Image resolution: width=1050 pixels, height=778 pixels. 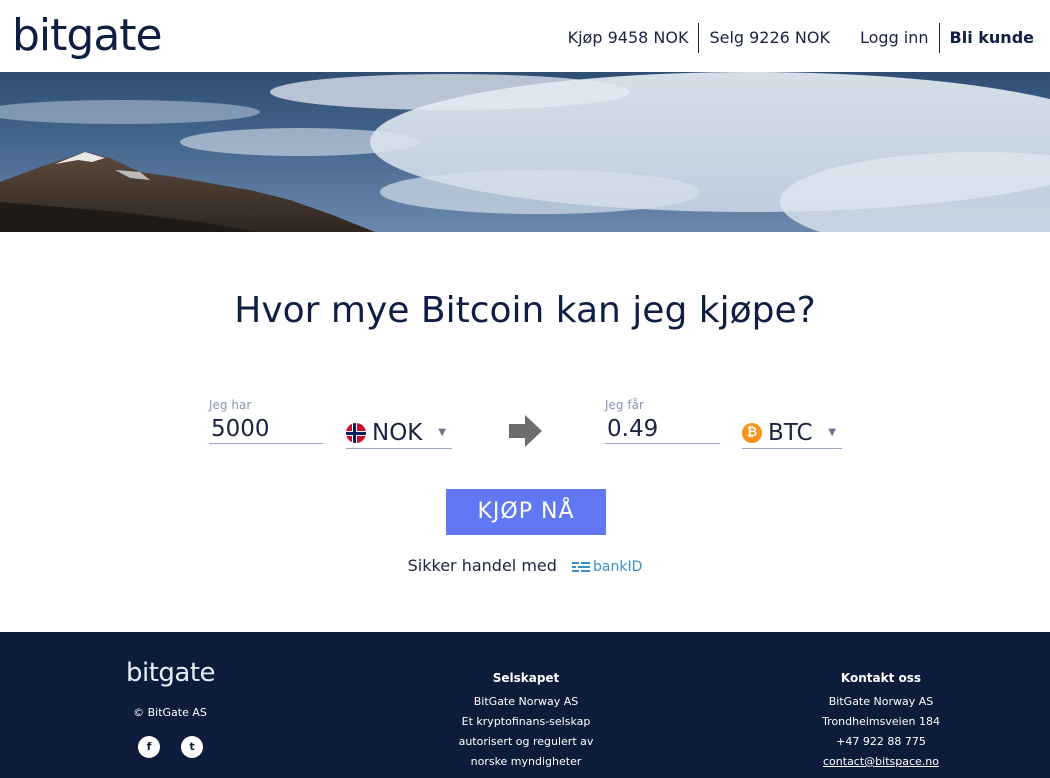 I want to click on contact-line: Trondheimsveien 184, so click(x=881, y=721).